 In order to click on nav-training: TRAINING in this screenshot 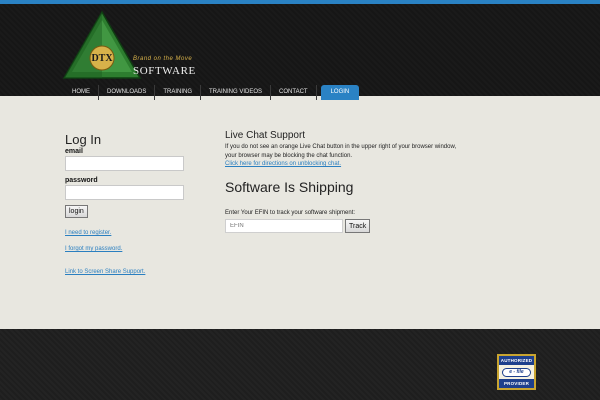, I will do `click(178, 92)`.